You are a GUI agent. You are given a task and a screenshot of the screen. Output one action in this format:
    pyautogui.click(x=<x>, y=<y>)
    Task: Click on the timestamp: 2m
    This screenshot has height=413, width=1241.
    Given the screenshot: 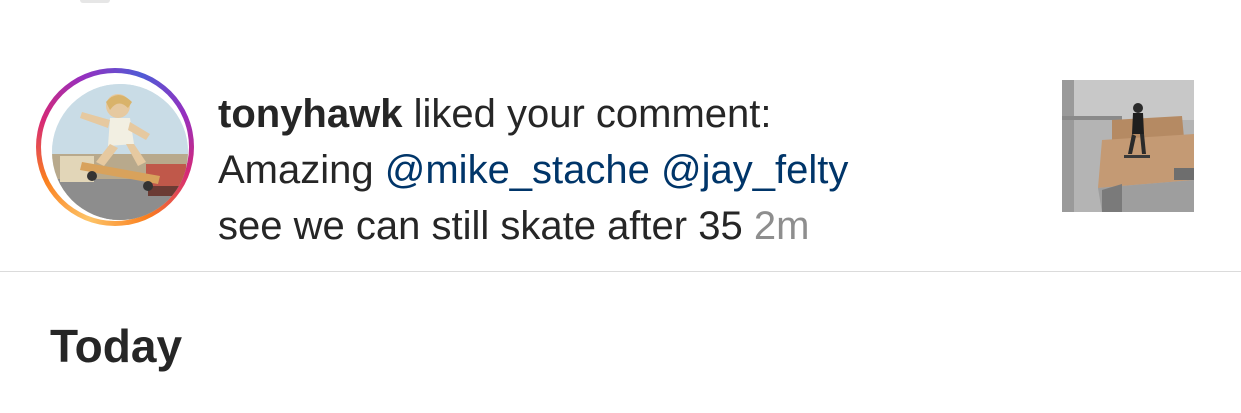 What is the action you would take?
    pyautogui.click(x=781, y=226)
    